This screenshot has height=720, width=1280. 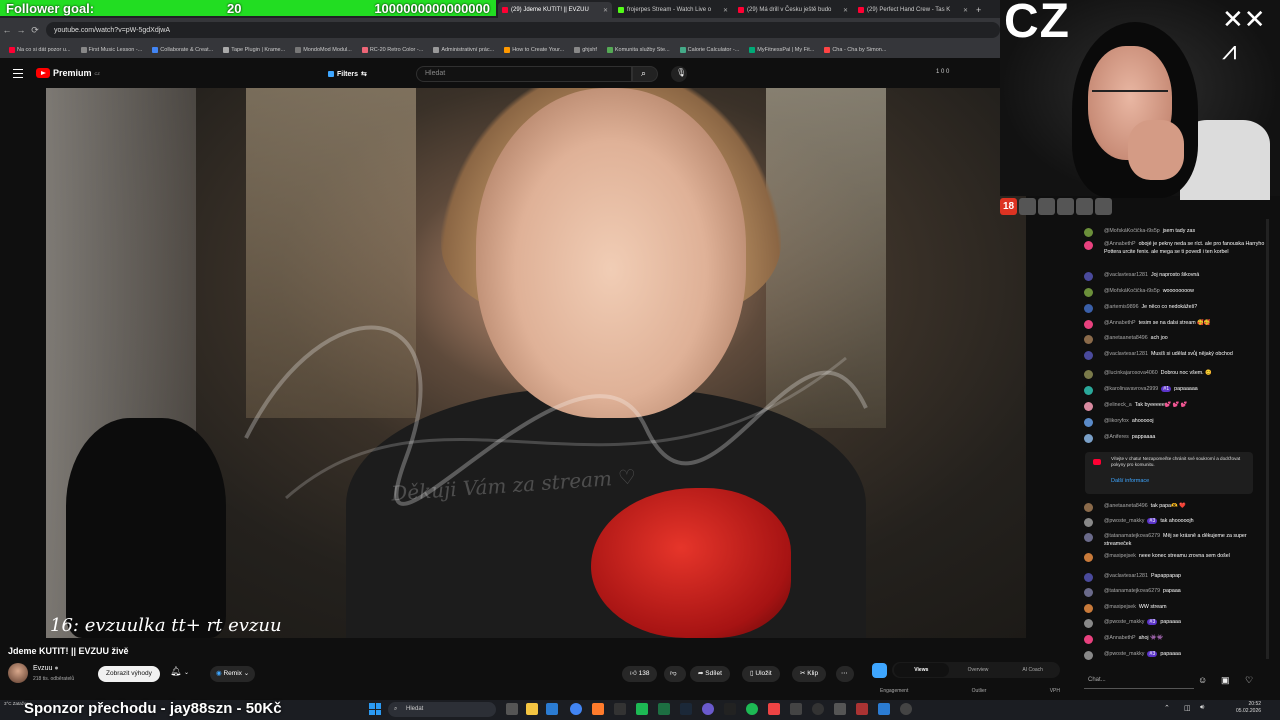 What do you see at coordinates (1248, 708) in the screenshot?
I see `taskbar-clock: 20:52 05.02.2026` at bounding box center [1248, 708].